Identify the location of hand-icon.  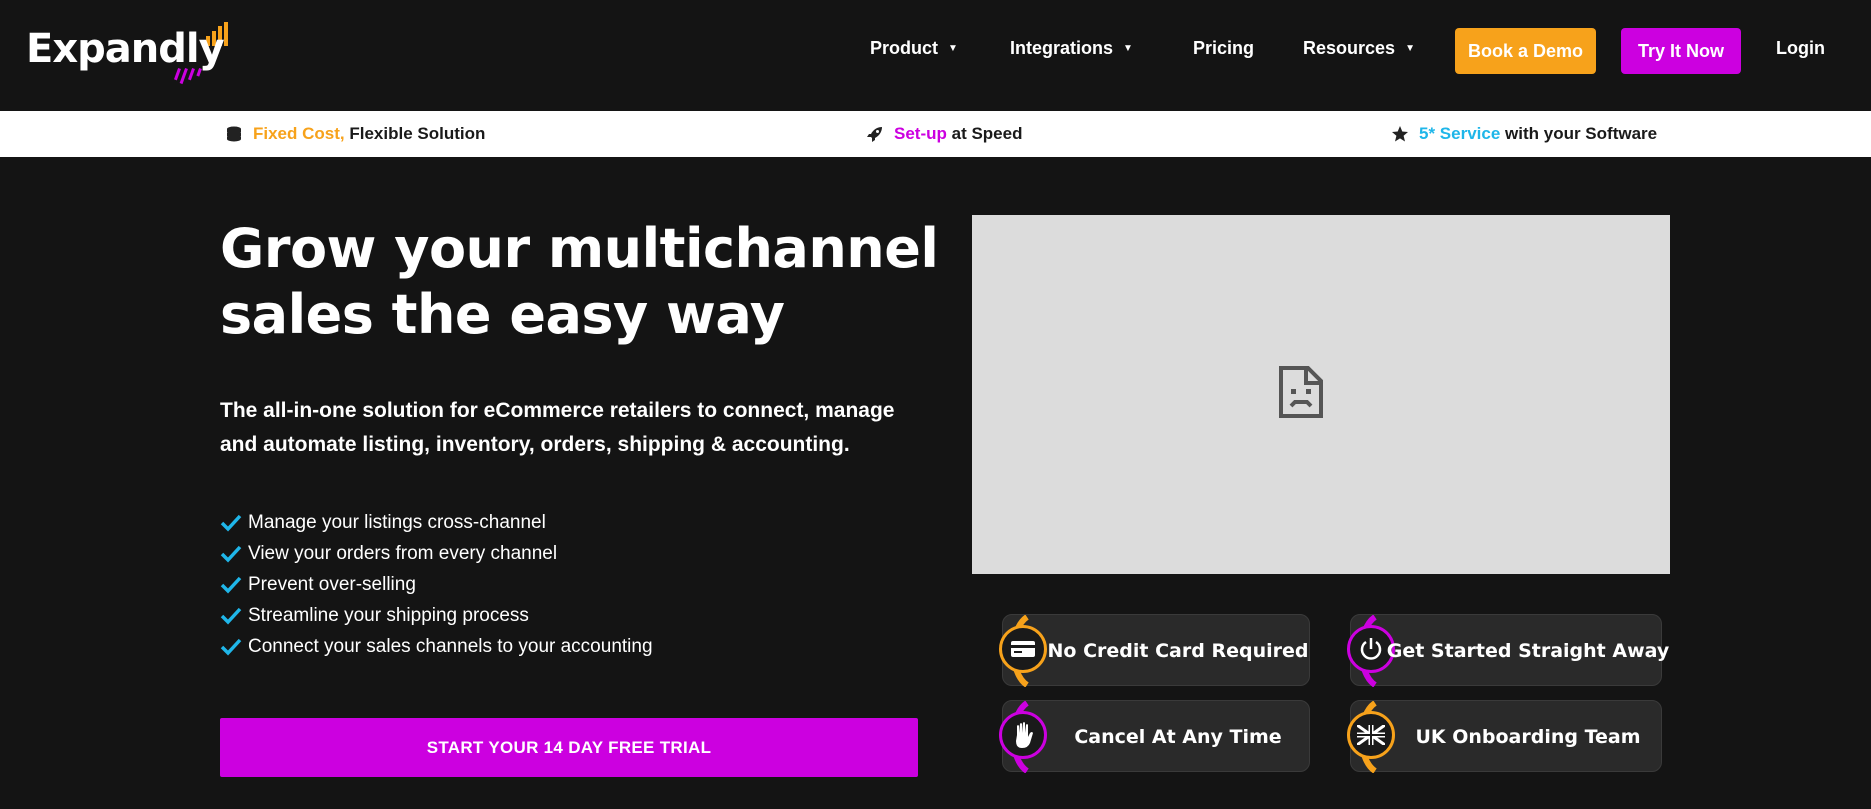
(1023, 735).